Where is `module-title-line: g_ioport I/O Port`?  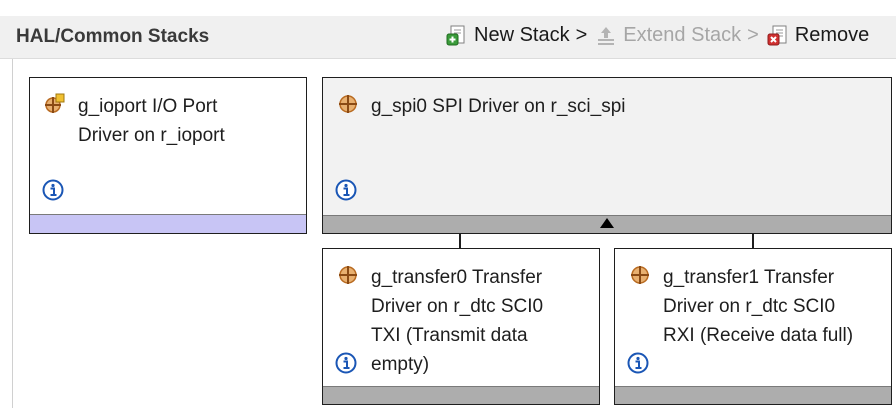 module-title-line: g_ioport I/O Port is located at coordinates (148, 106).